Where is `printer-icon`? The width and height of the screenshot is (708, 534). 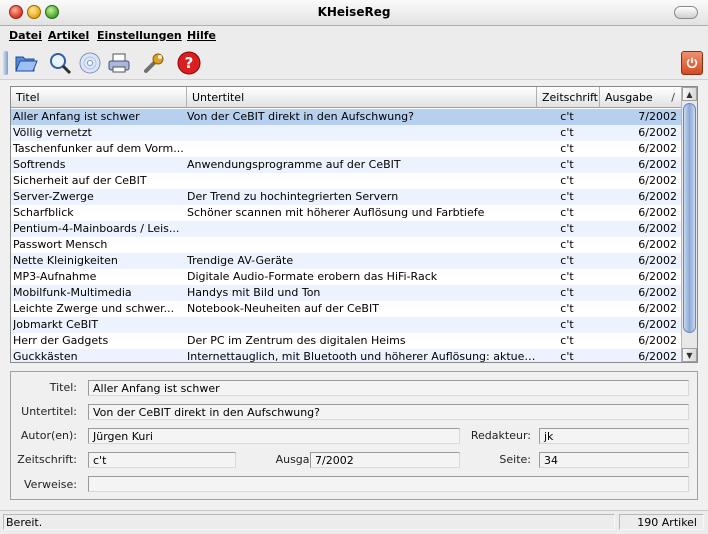
printer-icon is located at coordinates (119, 63).